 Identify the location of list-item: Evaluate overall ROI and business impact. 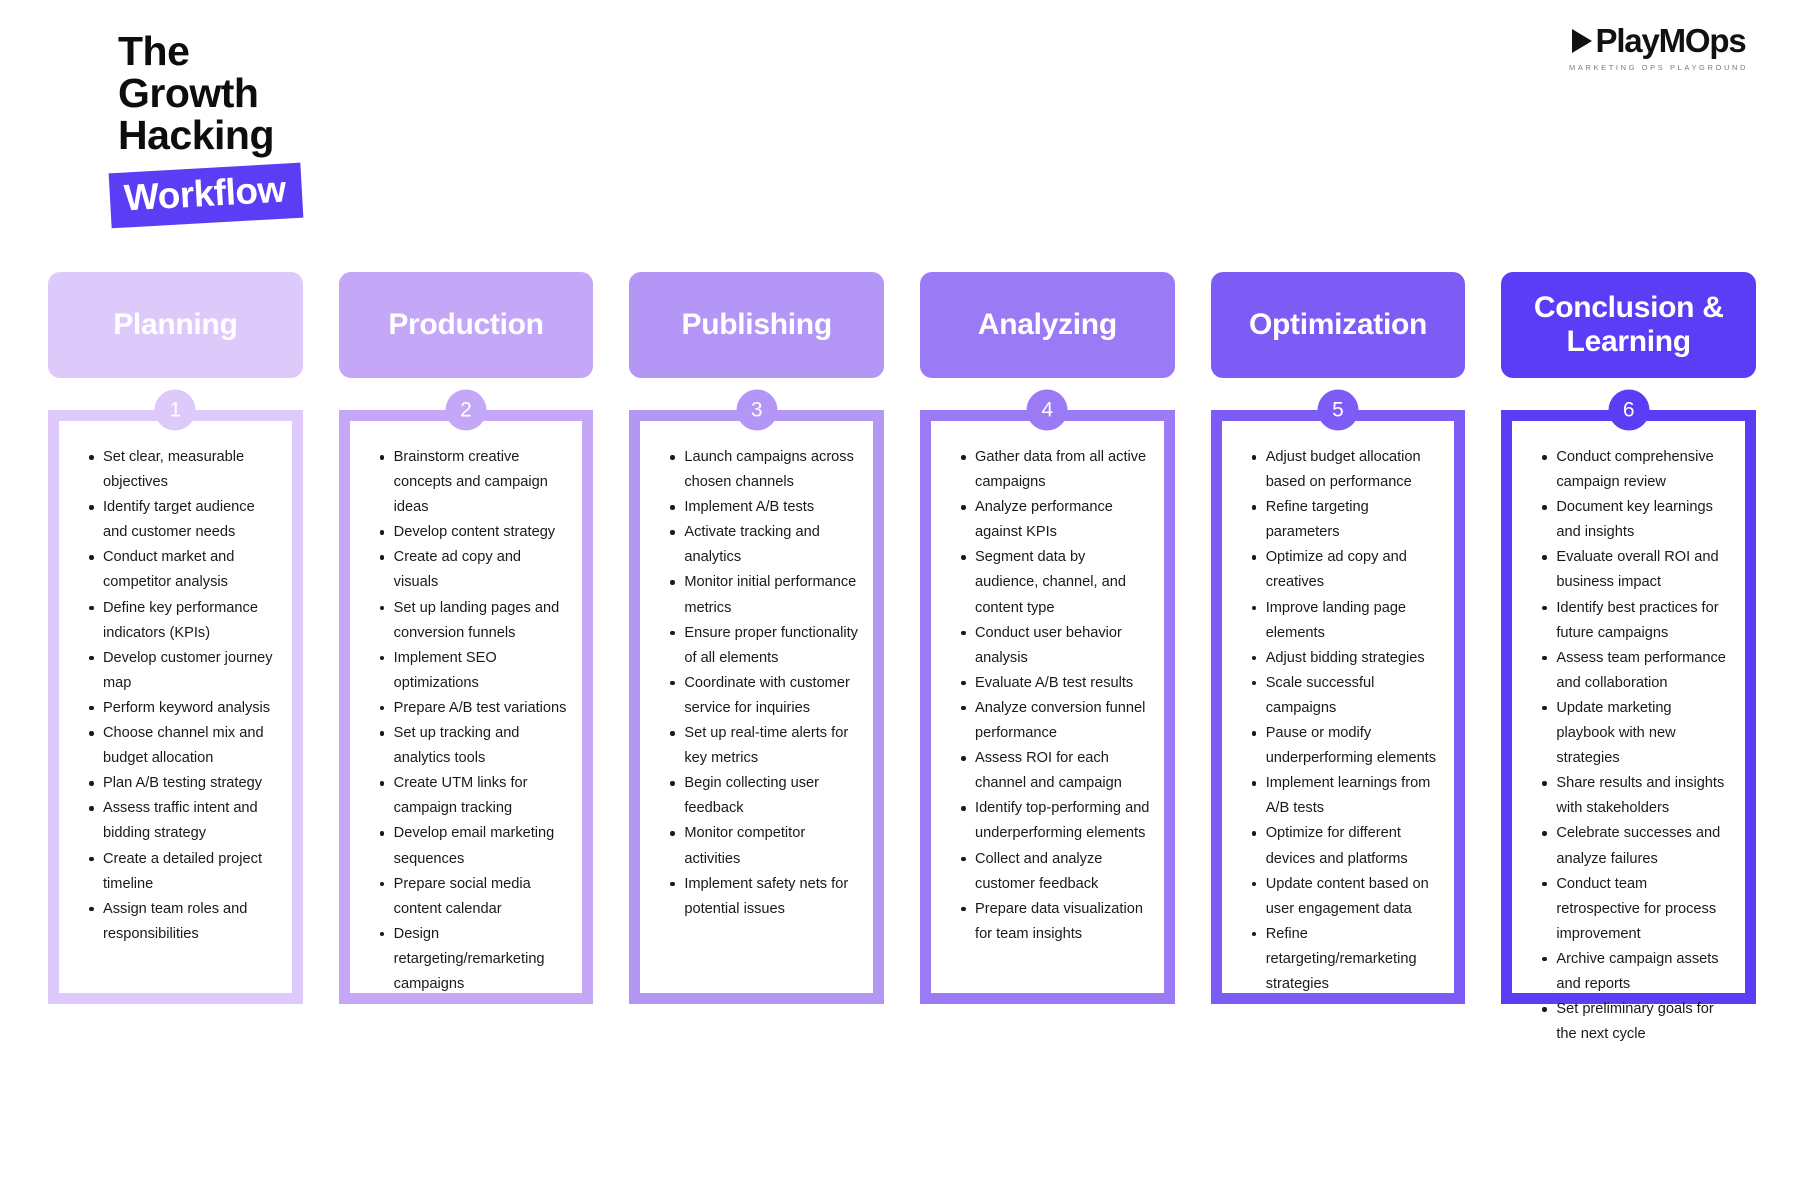
(1636, 570).